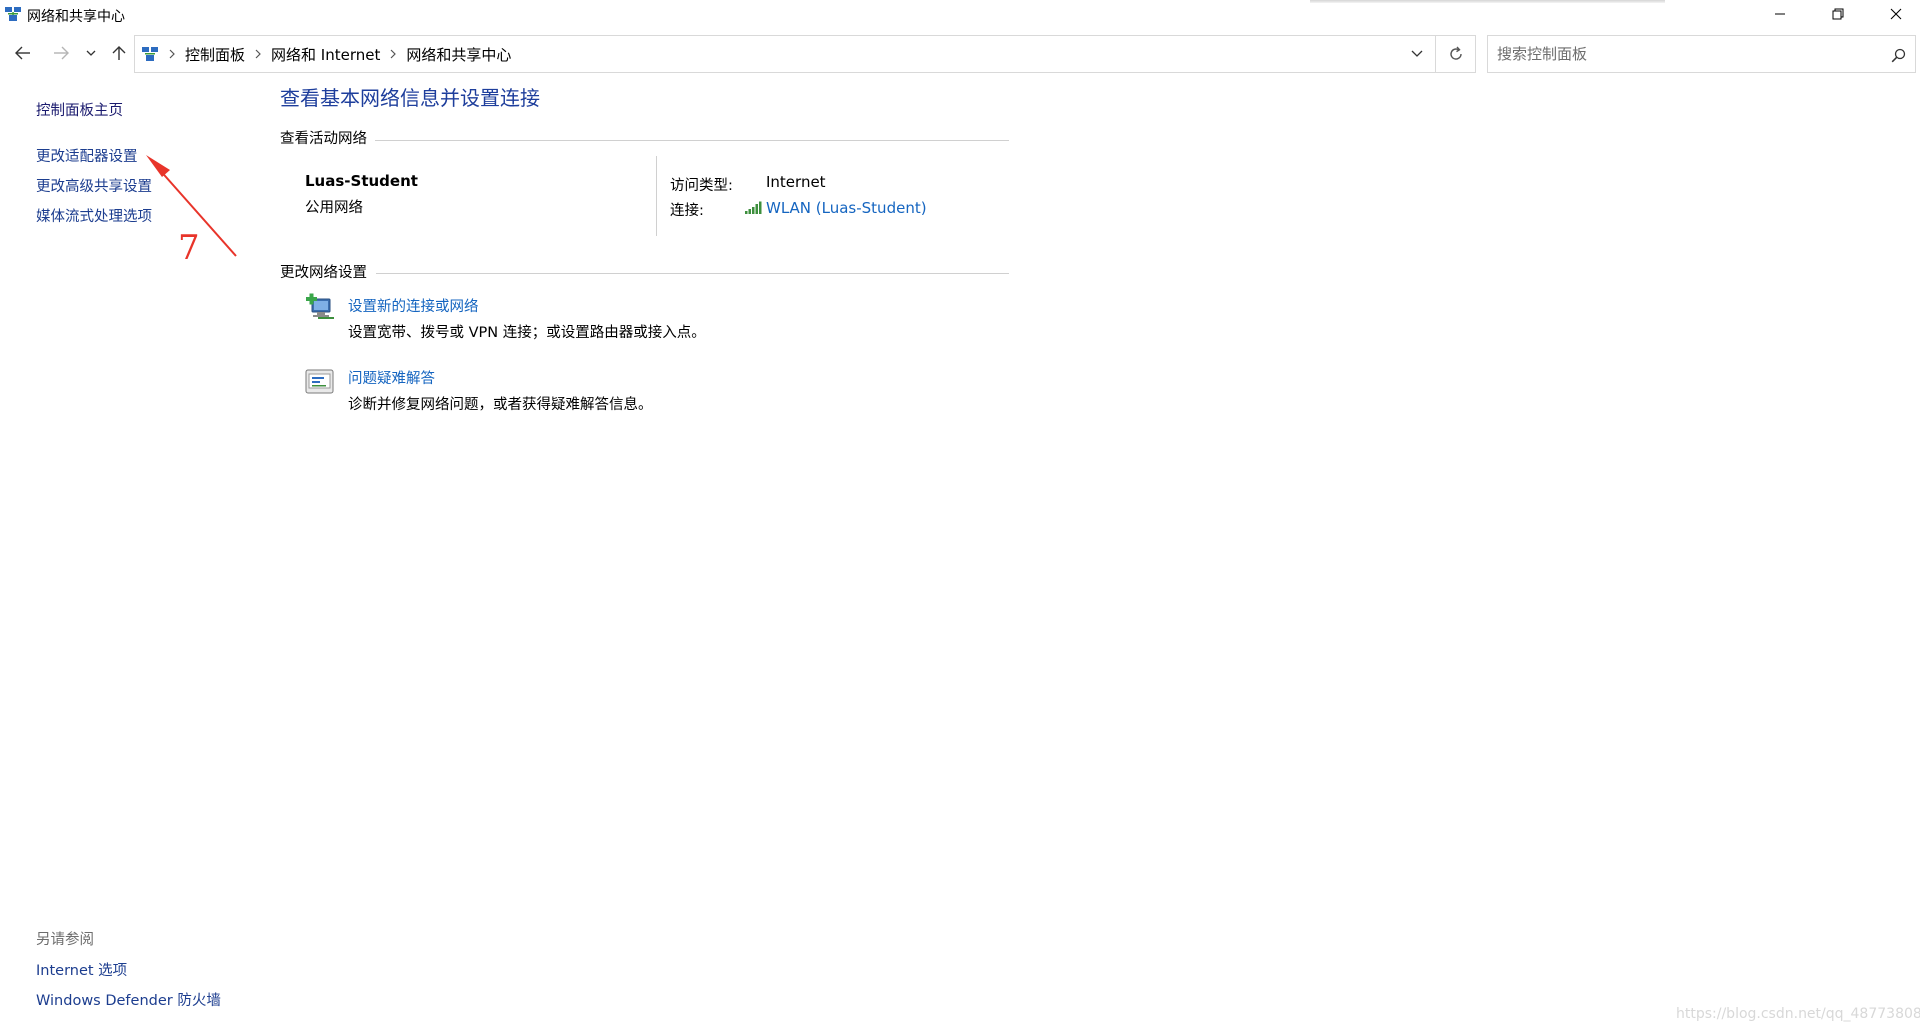 The image size is (1920, 1030). What do you see at coordinates (413, 305) in the screenshot?
I see `setup-new-connection-link: 设置新的连接或网络` at bounding box center [413, 305].